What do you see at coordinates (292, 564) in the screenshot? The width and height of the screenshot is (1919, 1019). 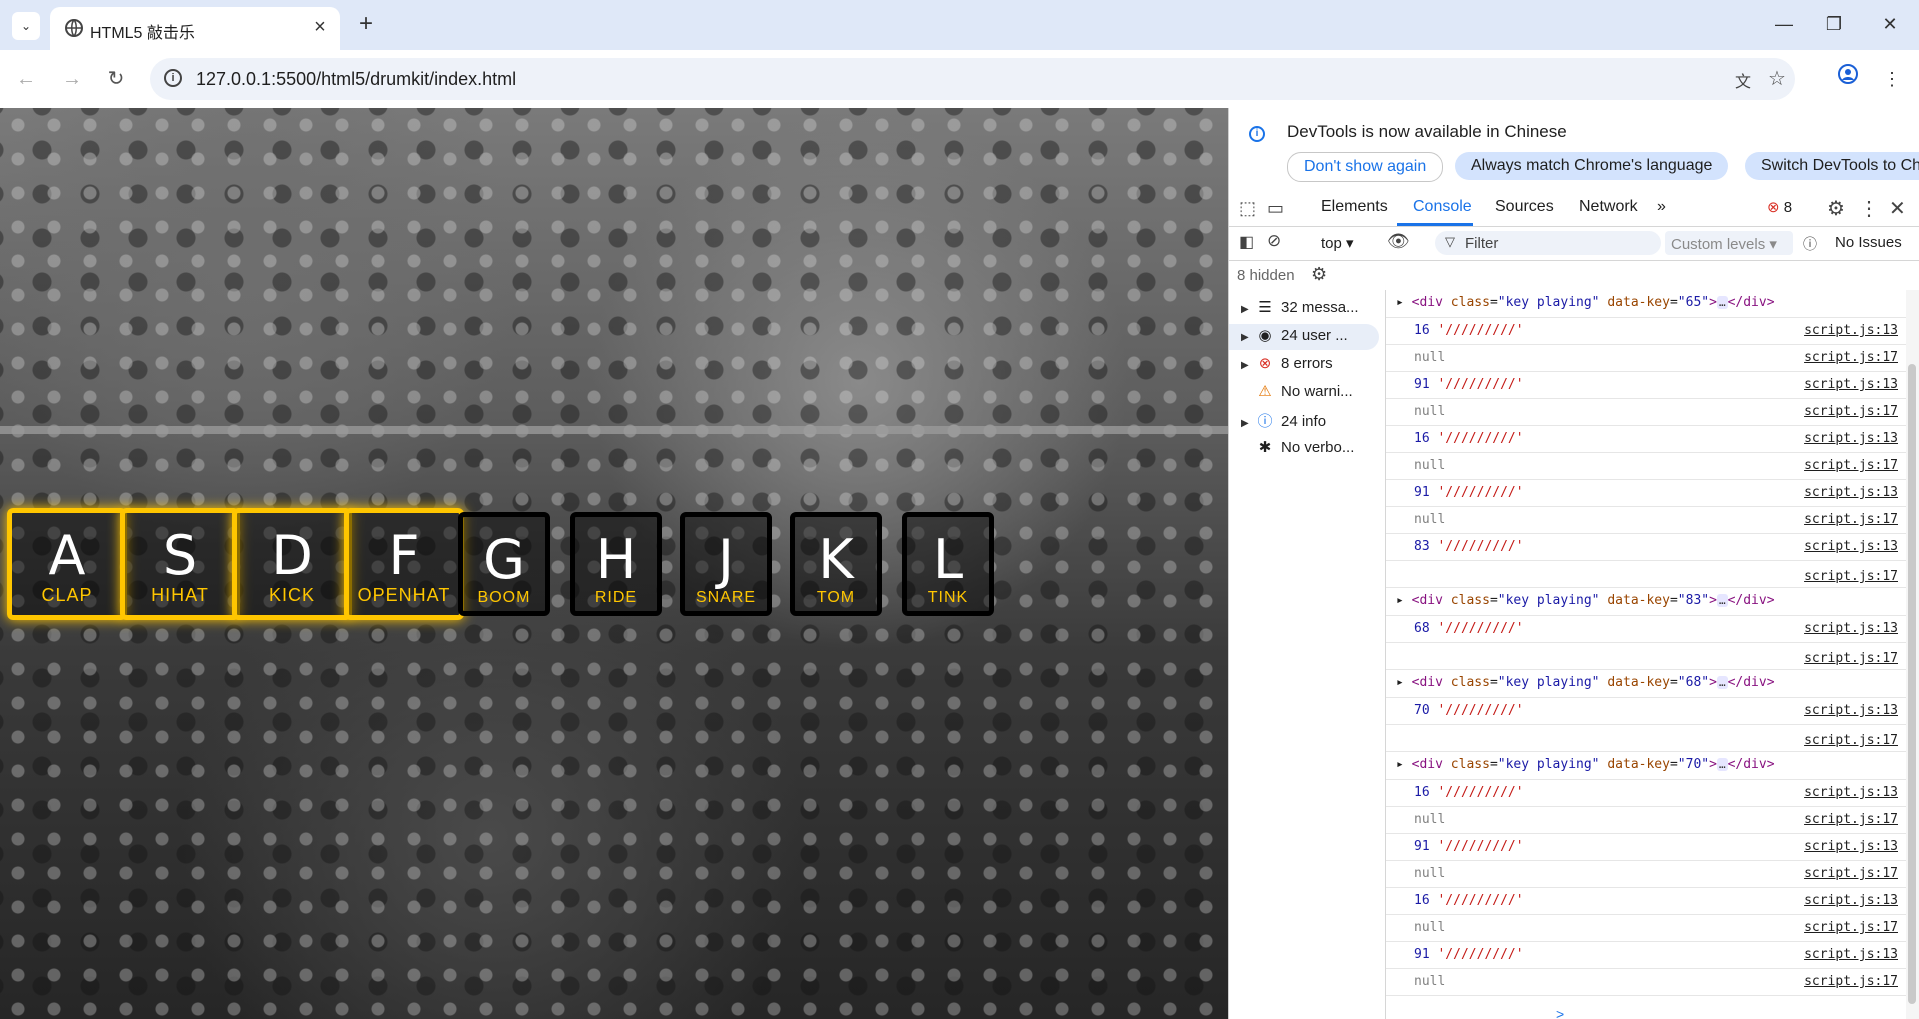 I see `drum-key-d: D KICK` at bounding box center [292, 564].